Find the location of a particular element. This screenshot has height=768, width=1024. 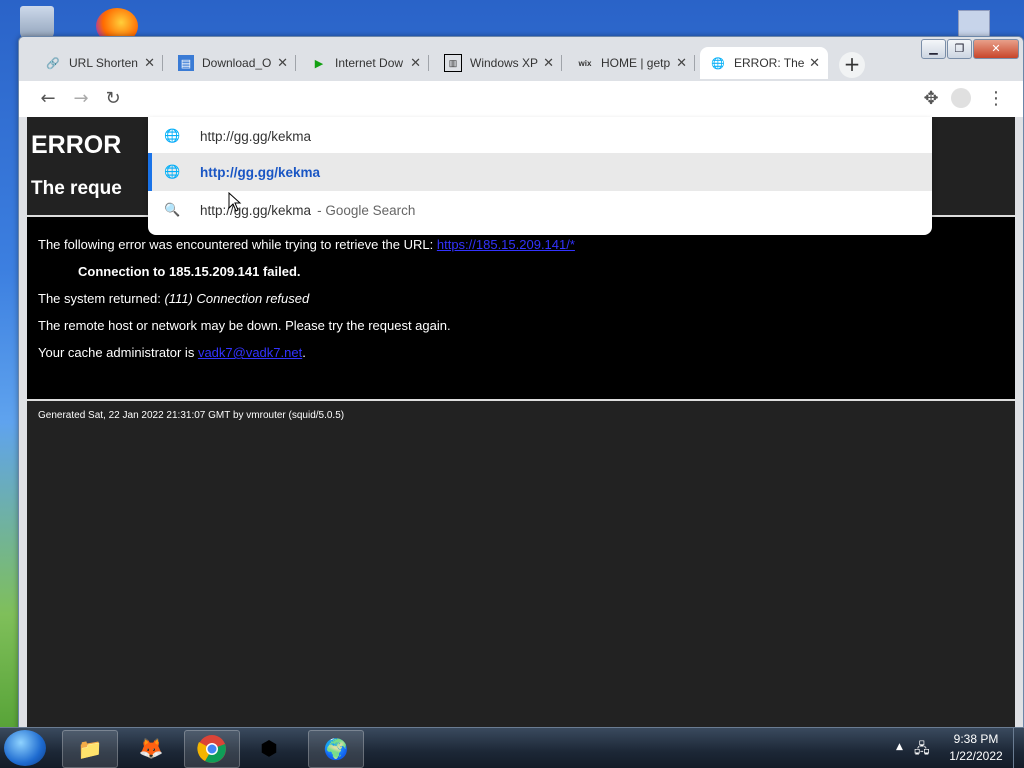

clock-date: 1/22/2022 is located at coordinates (976, 756).